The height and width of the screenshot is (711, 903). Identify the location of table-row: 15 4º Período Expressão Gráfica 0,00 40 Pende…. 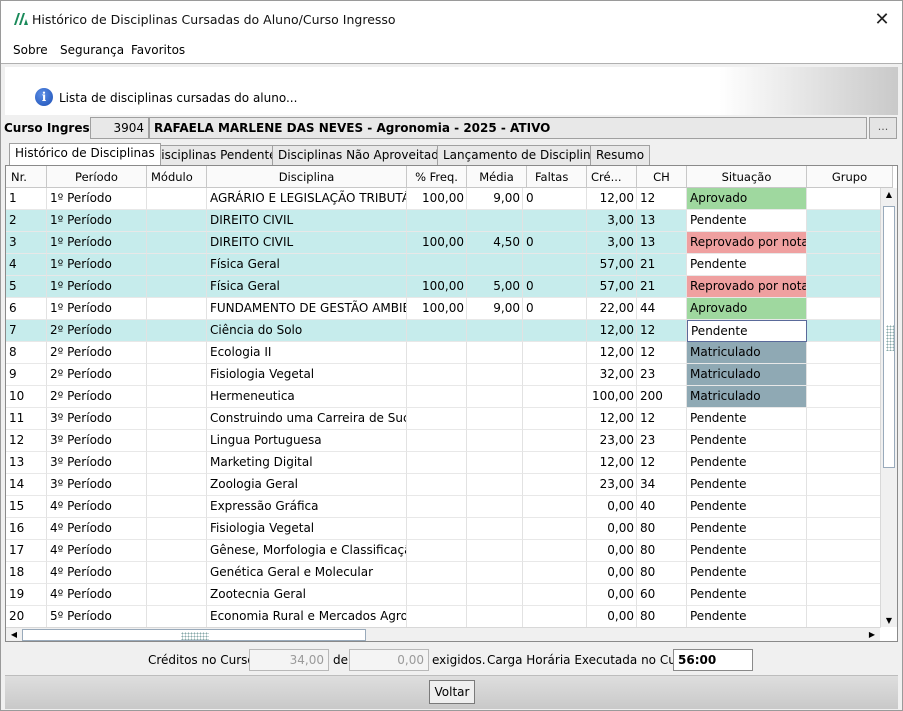
(443, 507).